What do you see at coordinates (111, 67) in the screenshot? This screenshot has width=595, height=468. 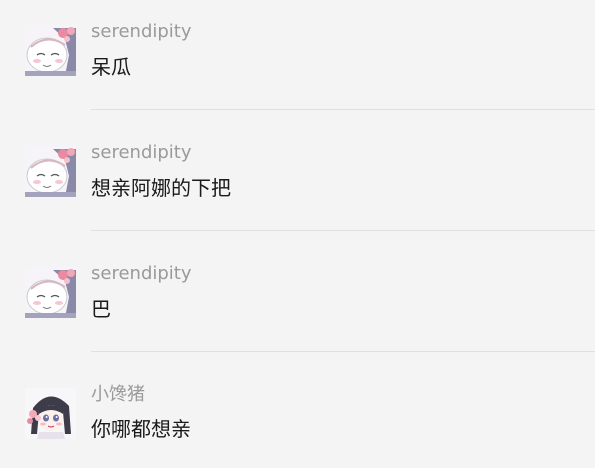 I see `message-text: 呆瓜` at bounding box center [111, 67].